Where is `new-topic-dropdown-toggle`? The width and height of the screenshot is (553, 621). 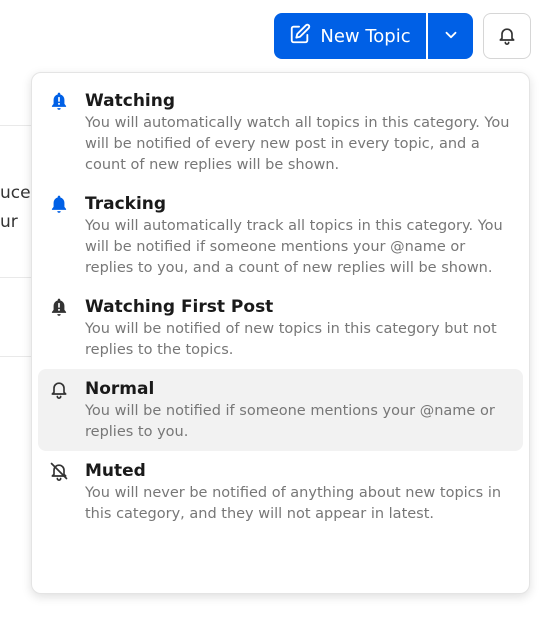 new-topic-dropdown-toggle is located at coordinates (450, 36).